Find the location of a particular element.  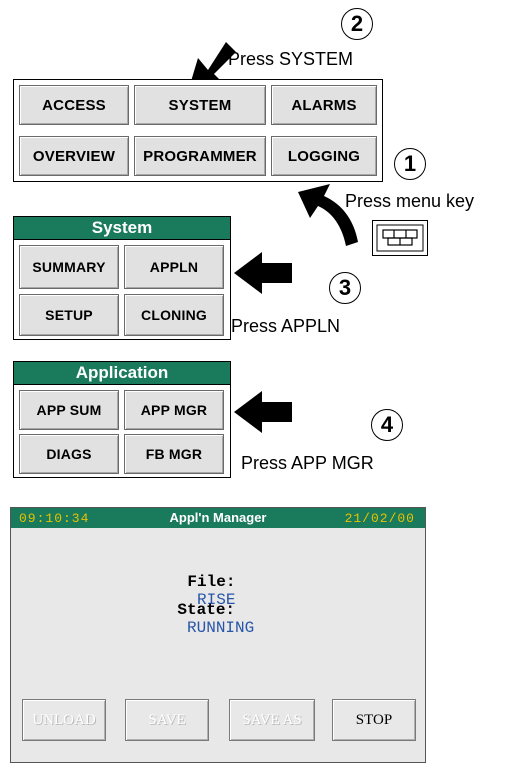

diags-button: DIAGS is located at coordinates (69, 454).